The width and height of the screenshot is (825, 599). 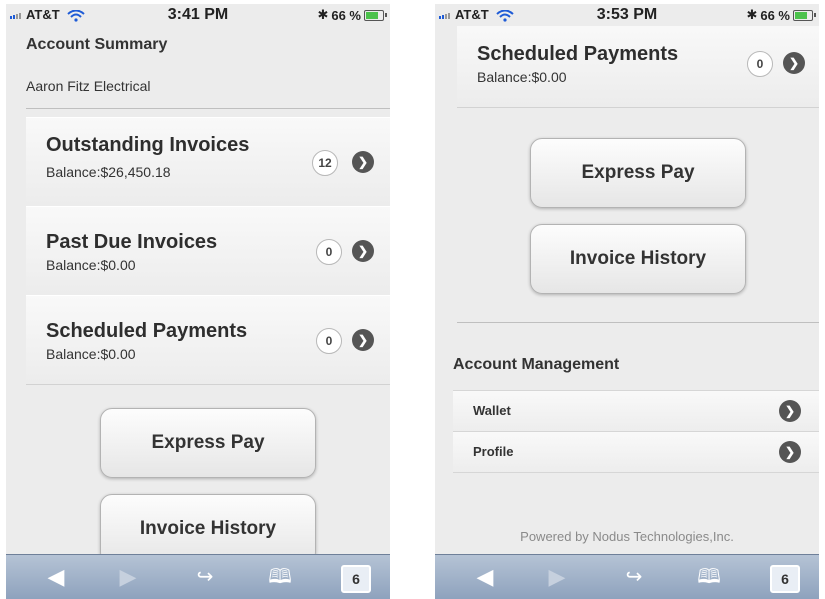 What do you see at coordinates (627, 536) in the screenshot?
I see `footer-powered-by: Powered by Nodus Technologies,Inc.` at bounding box center [627, 536].